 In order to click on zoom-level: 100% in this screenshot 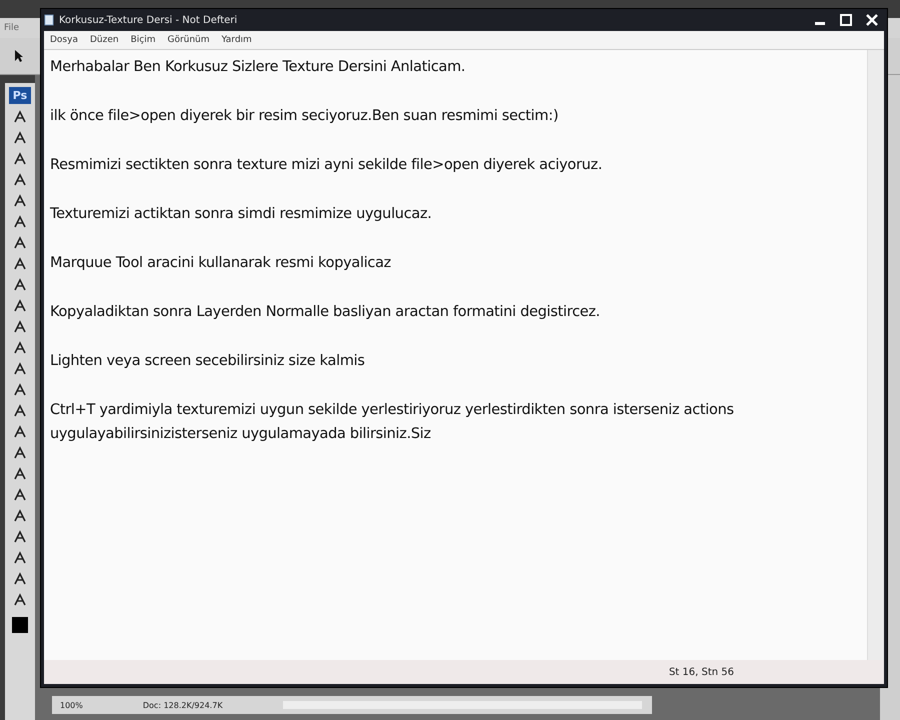, I will do `click(71, 705)`.